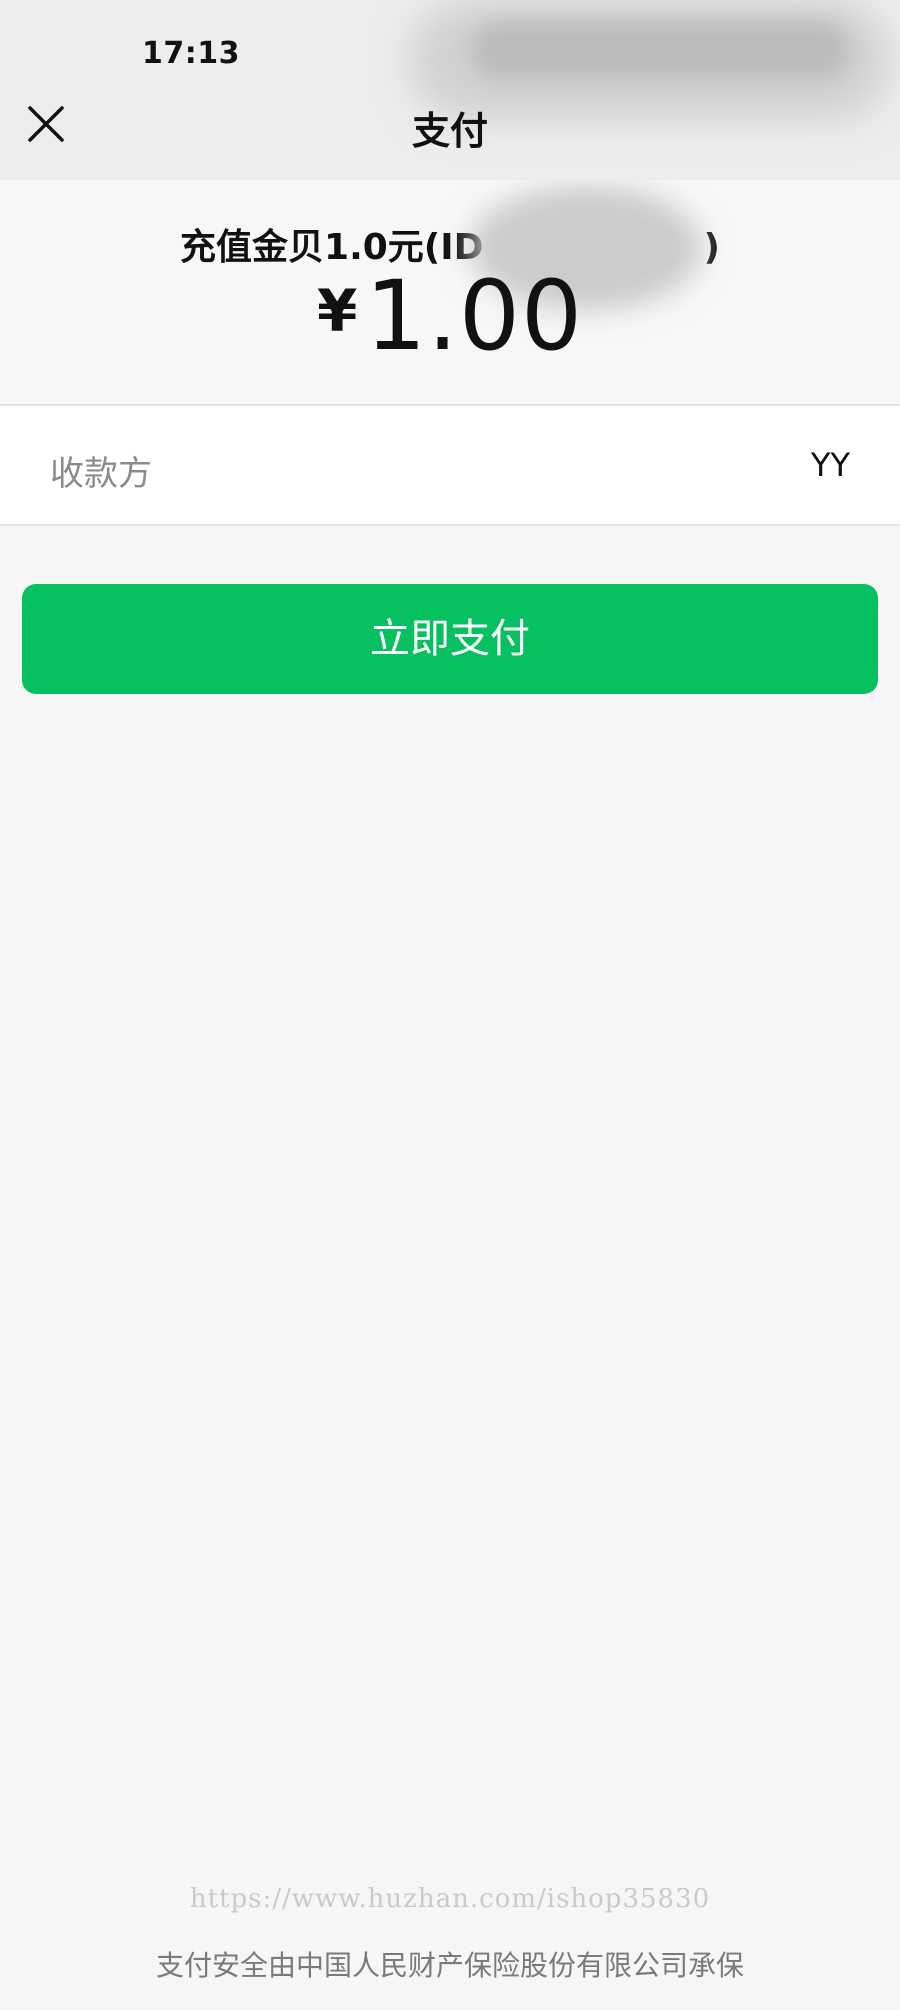 The image size is (900, 2010). I want to click on payee-row: 收款方 YY, so click(450, 466).